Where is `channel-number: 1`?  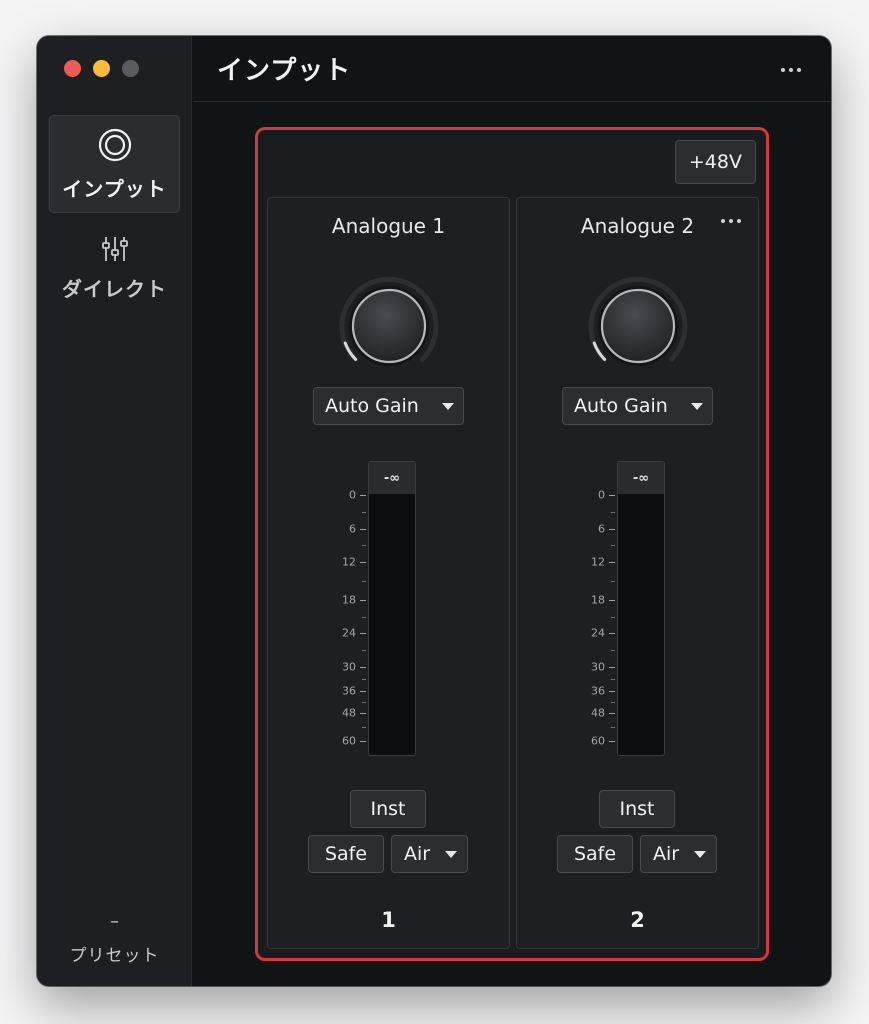
channel-number: 1 is located at coordinates (388, 920).